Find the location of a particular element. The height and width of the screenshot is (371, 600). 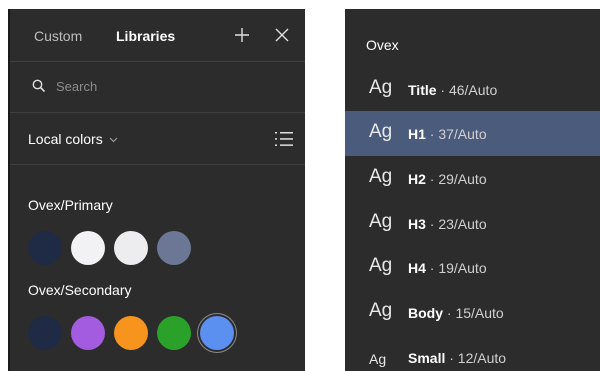

group-title-secondary: Ovex/Secondary is located at coordinates (80, 290).